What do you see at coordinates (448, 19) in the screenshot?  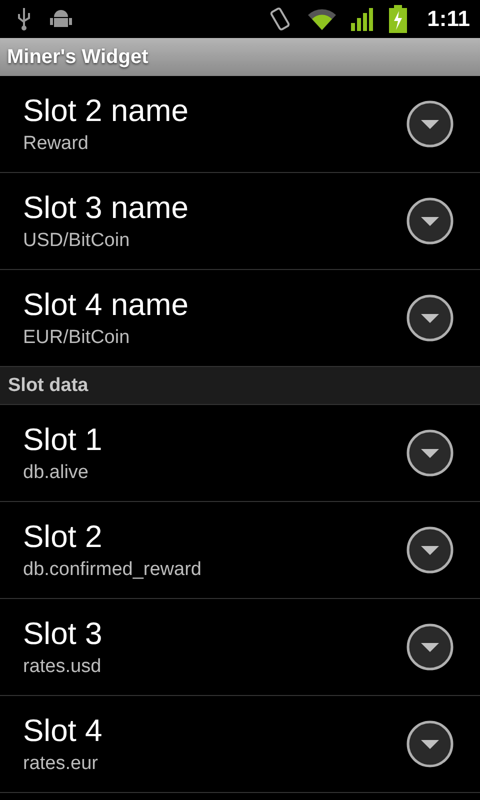 I see `clock-time: 1:11` at bounding box center [448, 19].